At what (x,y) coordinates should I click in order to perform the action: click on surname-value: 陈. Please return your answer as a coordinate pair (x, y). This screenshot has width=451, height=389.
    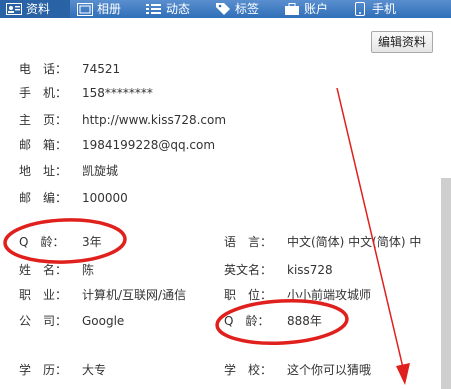
    Looking at the image, I should click on (88, 270).